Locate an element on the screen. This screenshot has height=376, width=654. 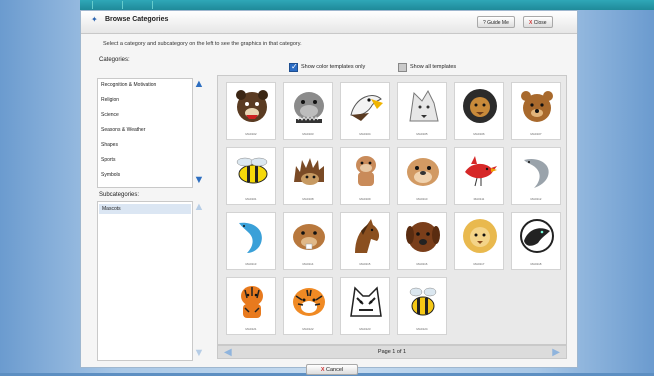
thumbnail-brown-dog: MA0116 is located at coordinates (422, 241).